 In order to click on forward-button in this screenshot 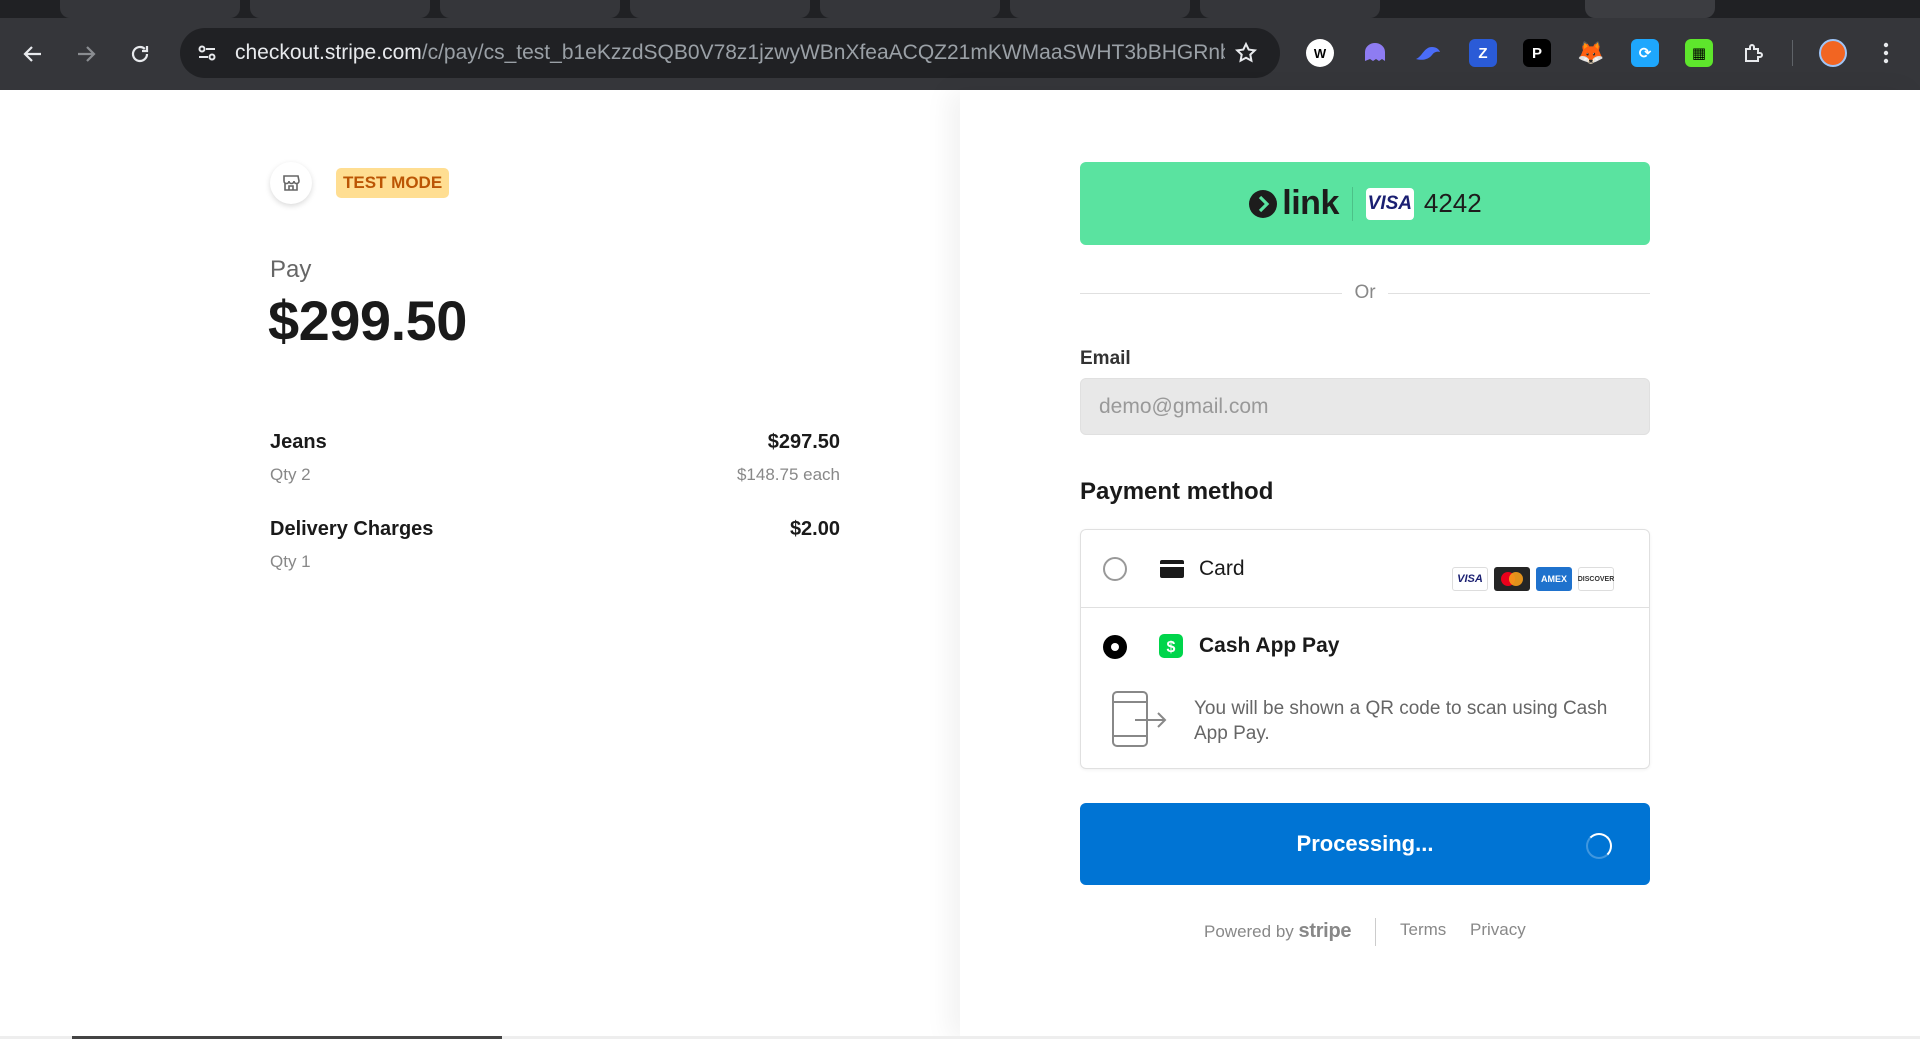, I will do `click(86, 54)`.